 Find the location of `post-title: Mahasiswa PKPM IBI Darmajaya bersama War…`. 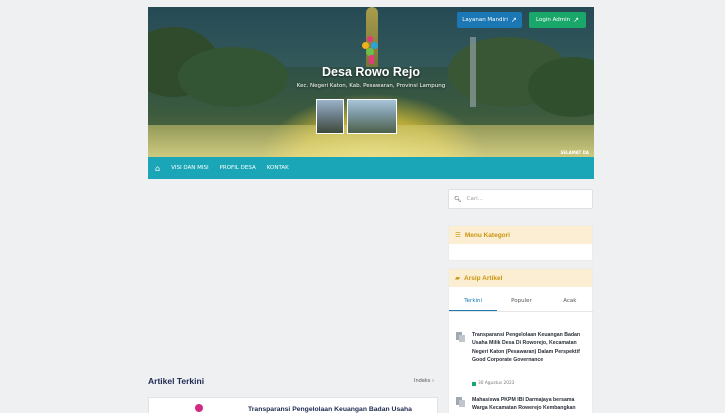

post-title: Mahasiswa PKPM IBI Darmajaya bersama War… is located at coordinates (530, 404).